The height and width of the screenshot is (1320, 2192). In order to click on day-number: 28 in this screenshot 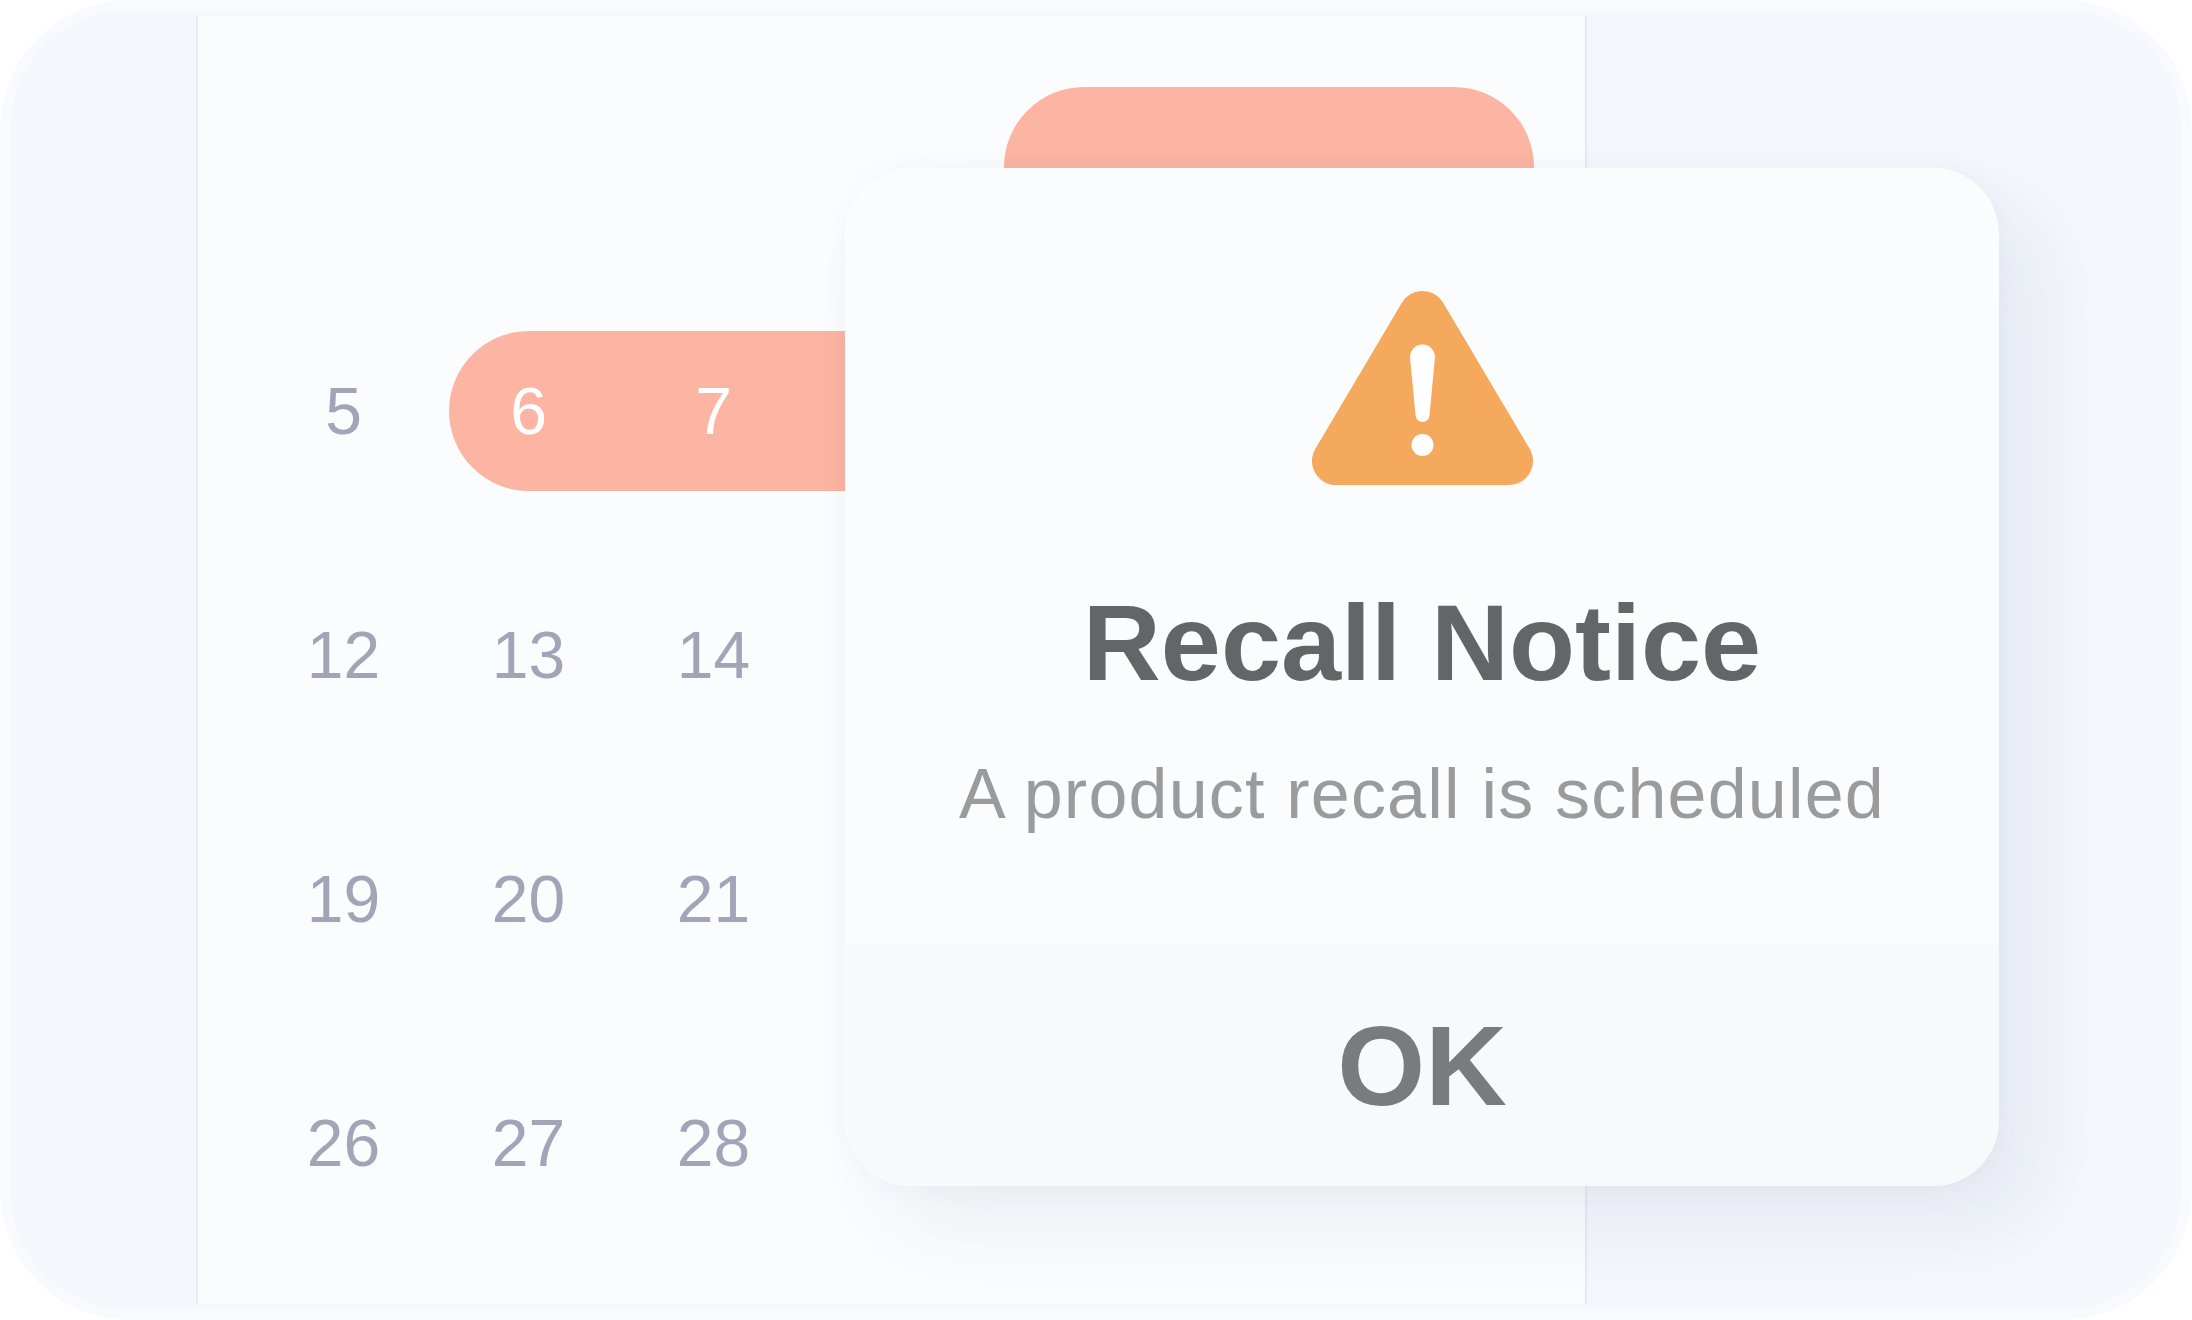, I will do `click(713, 1143)`.